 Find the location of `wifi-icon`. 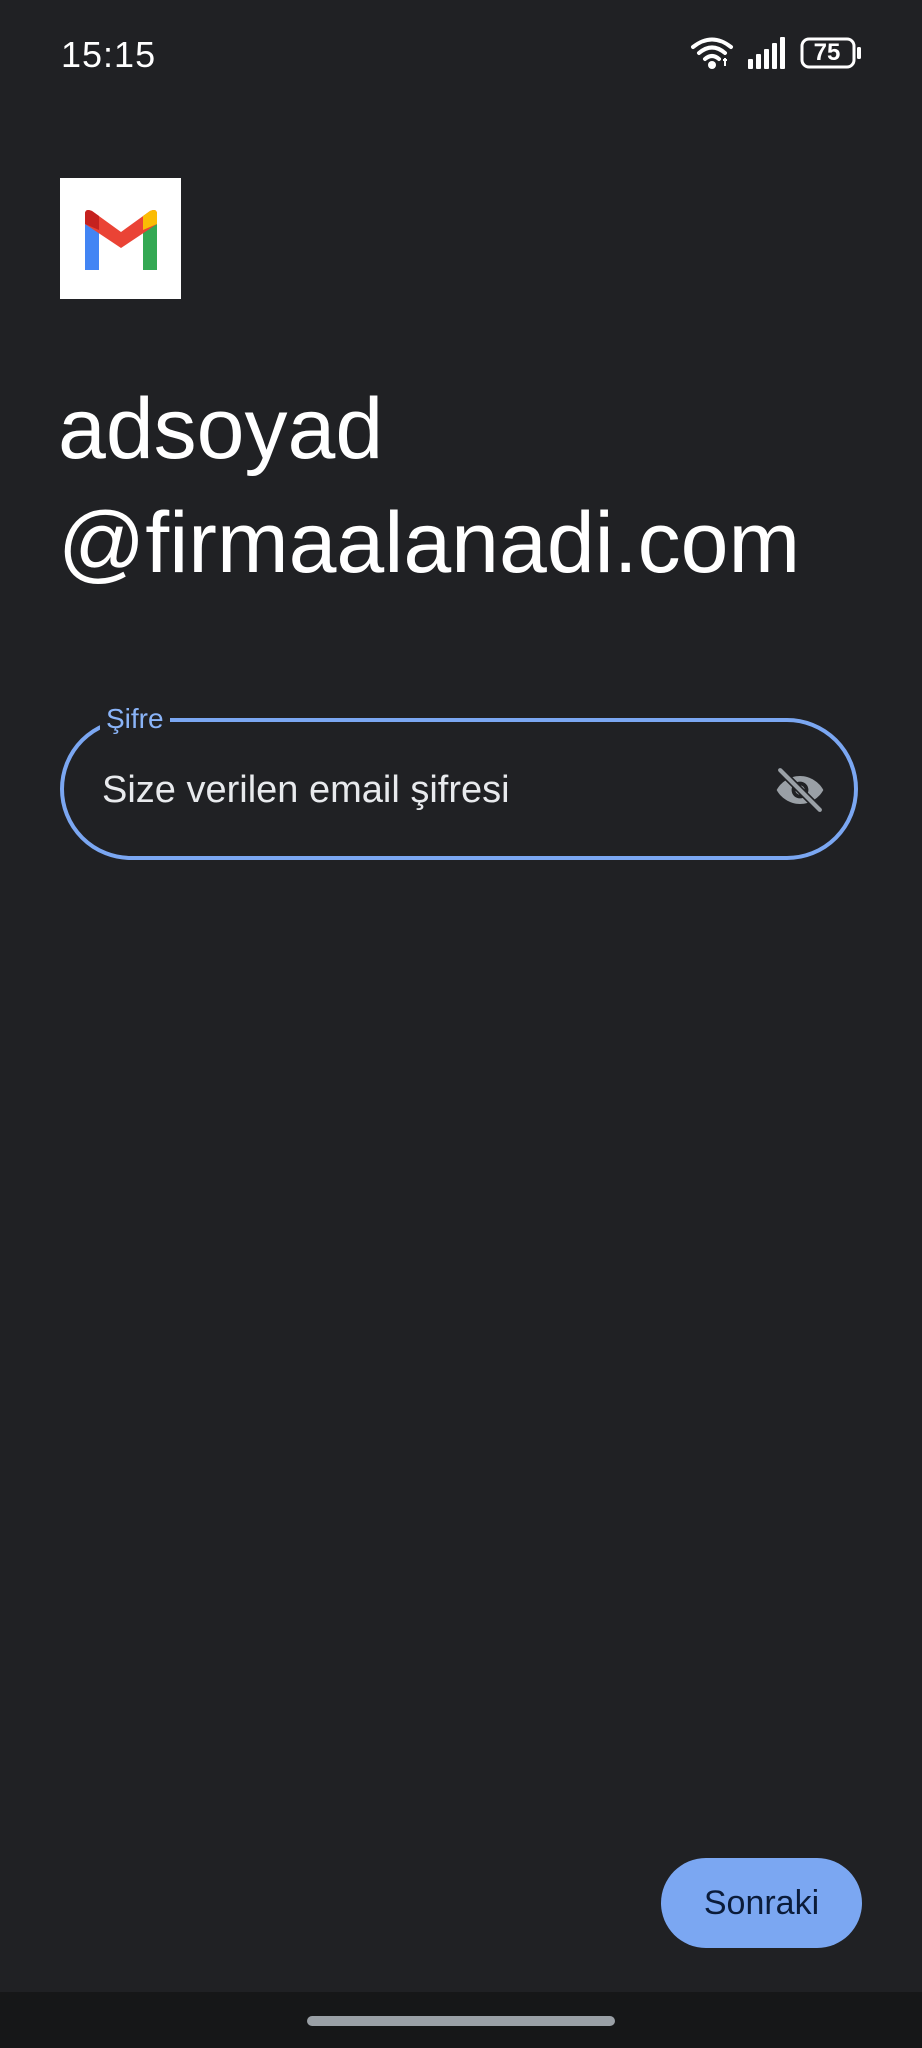

wifi-icon is located at coordinates (712, 53).